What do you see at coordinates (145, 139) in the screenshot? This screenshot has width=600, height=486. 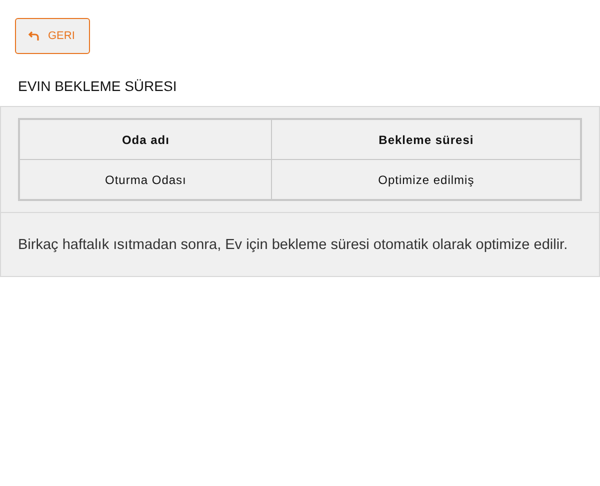 I see `column-header: Oda adı` at bounding box center [145, 139].